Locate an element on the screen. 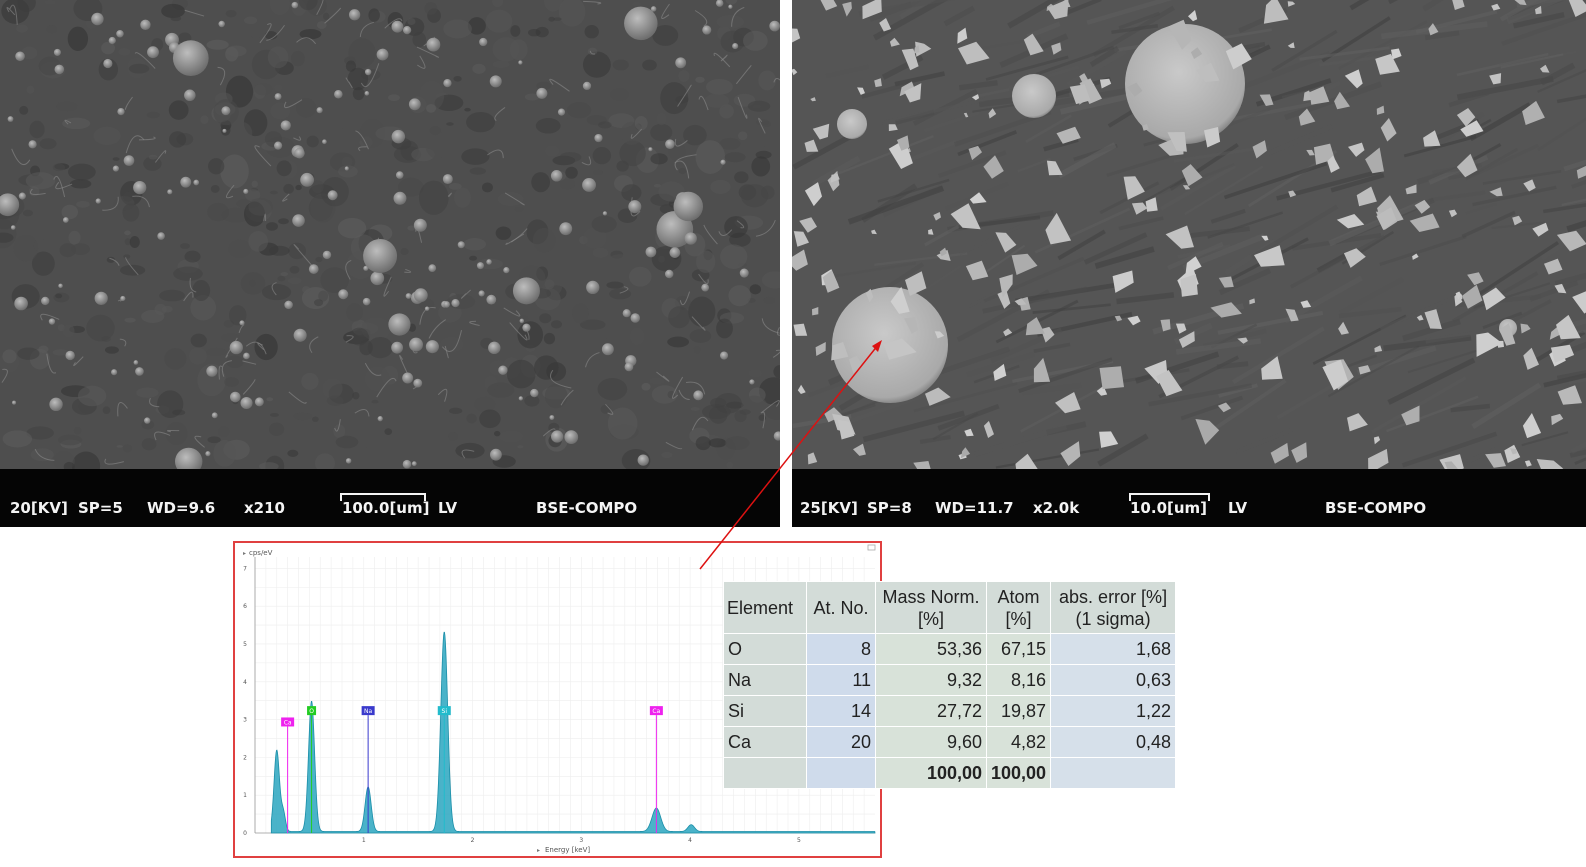 This screenshot has height=867, width=1586. table-total-row: 100,00 100,00 is located at coordinates (950, 773).